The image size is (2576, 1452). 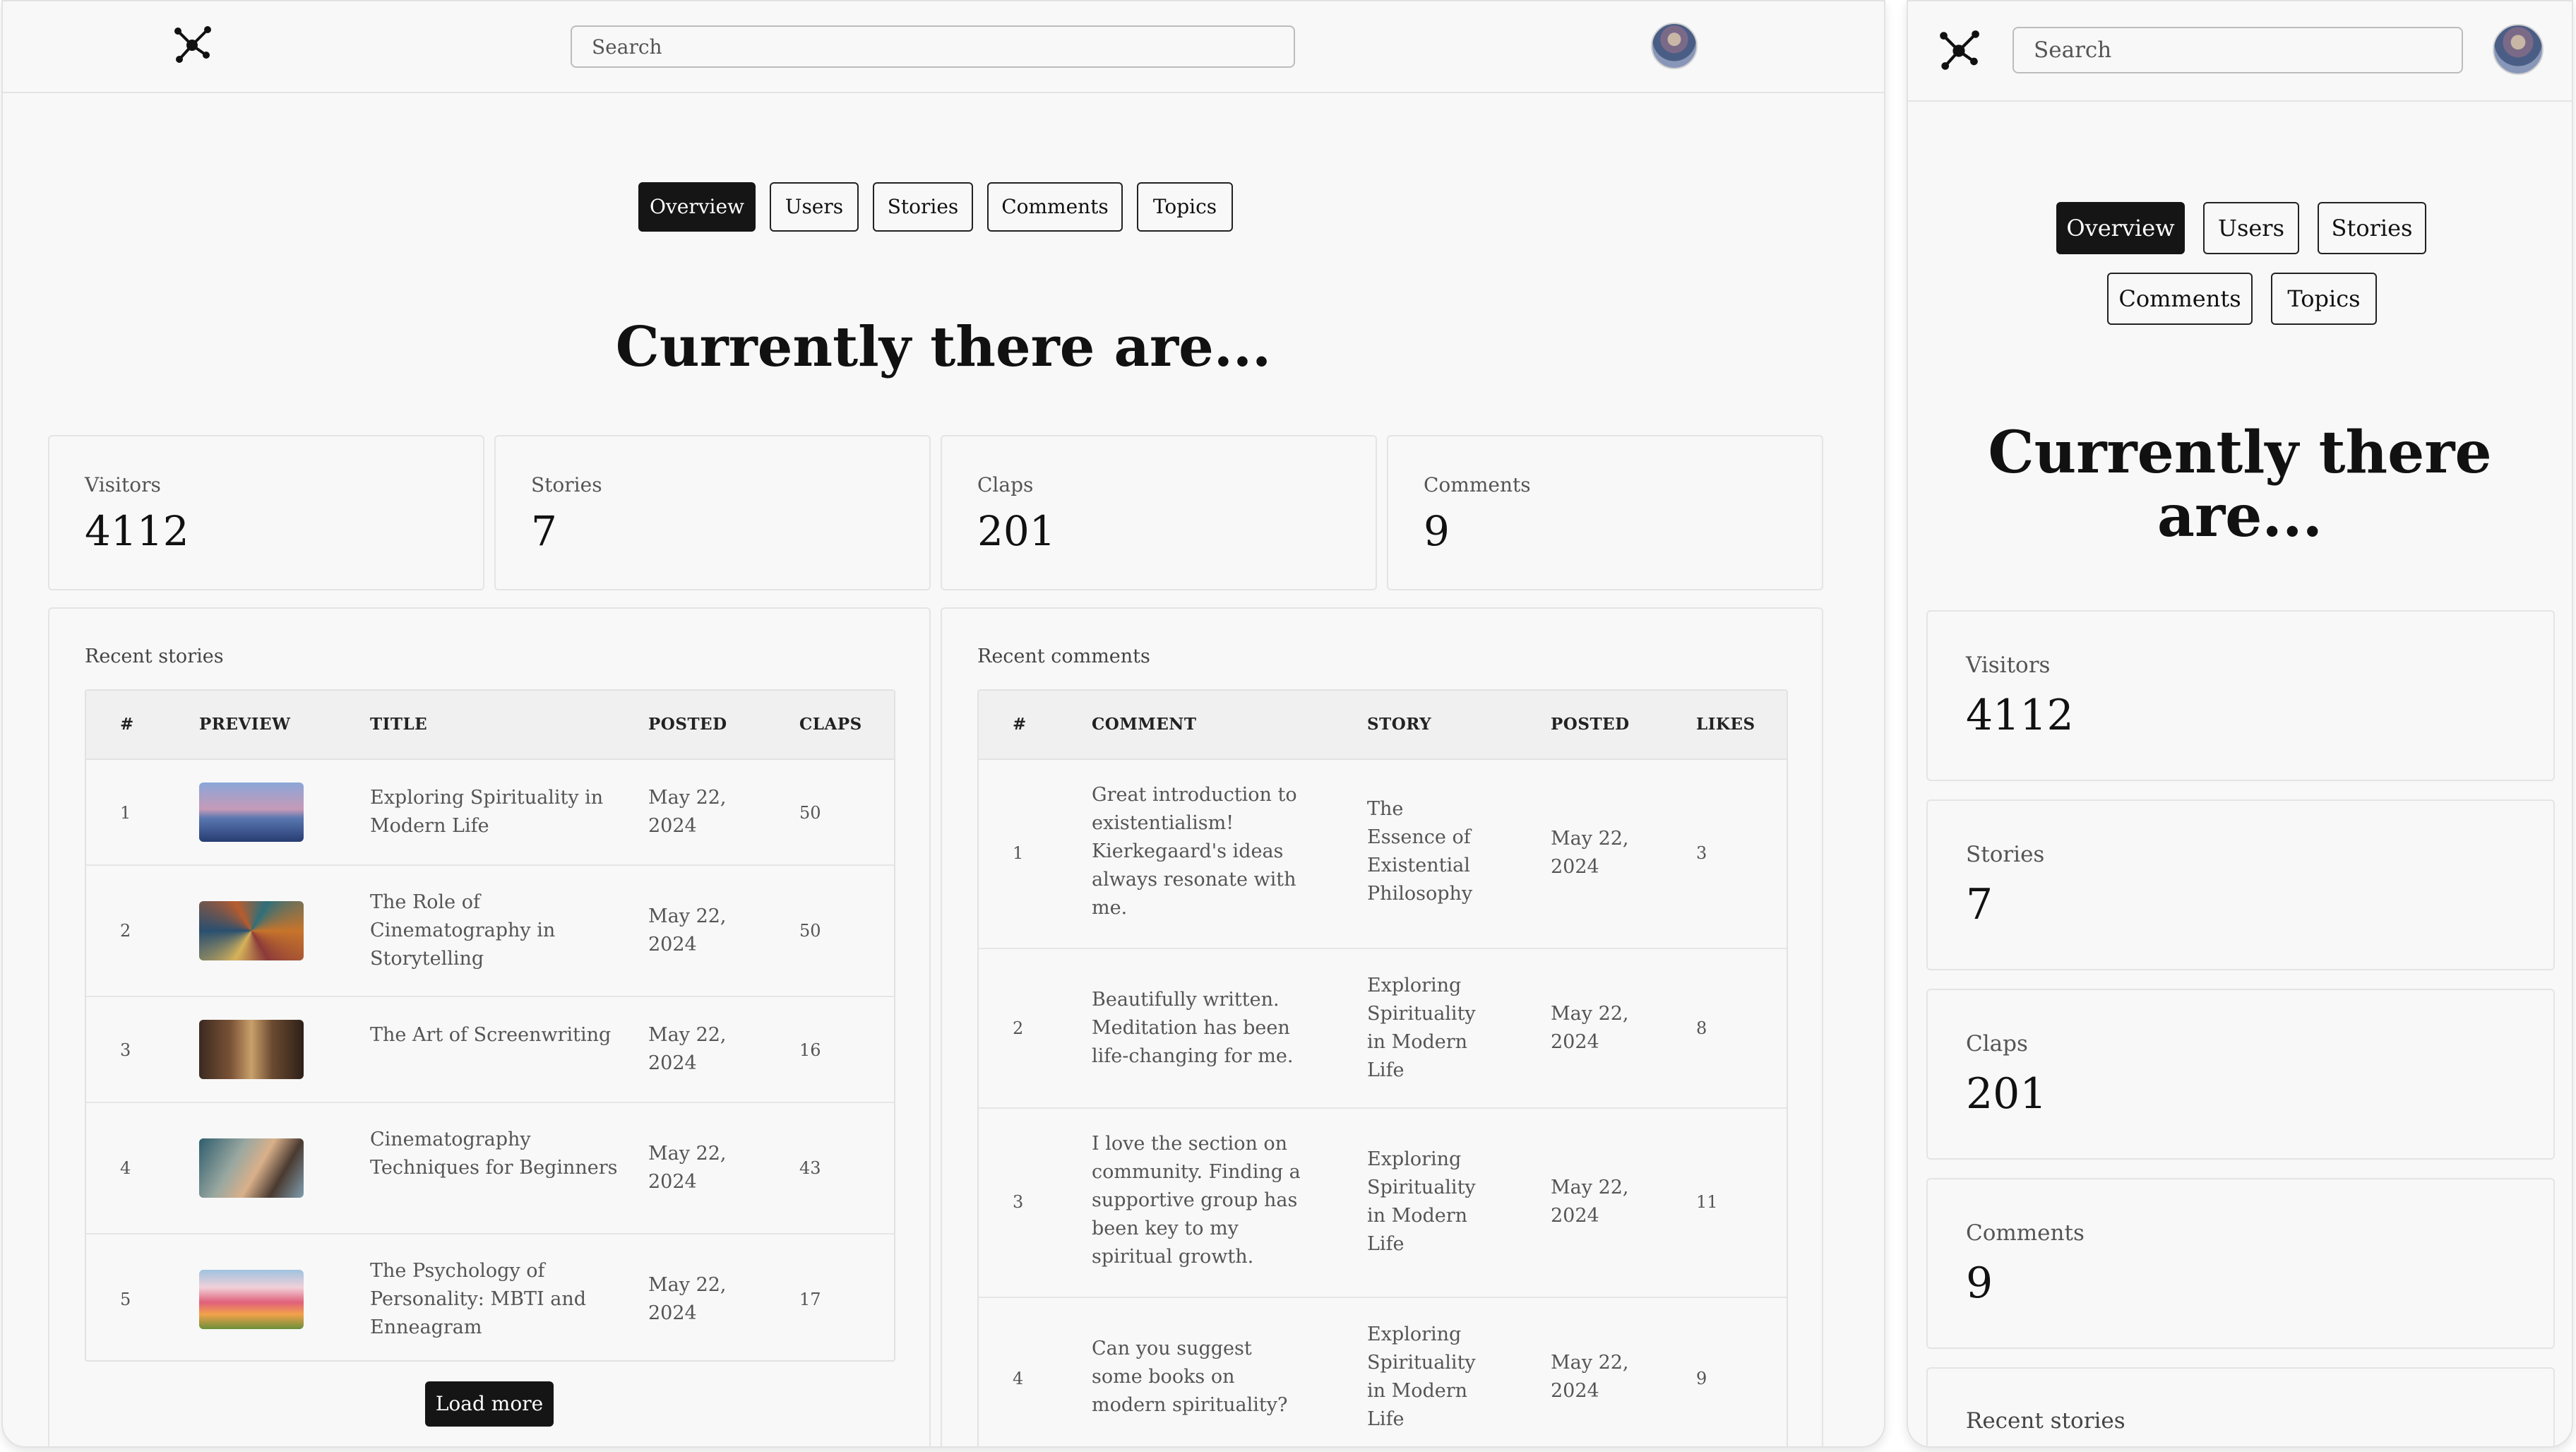 What do you see at coordinates (810, 1168) in the screenshot?
I see `claps-count: 43` at bounding box center [810, 1168].